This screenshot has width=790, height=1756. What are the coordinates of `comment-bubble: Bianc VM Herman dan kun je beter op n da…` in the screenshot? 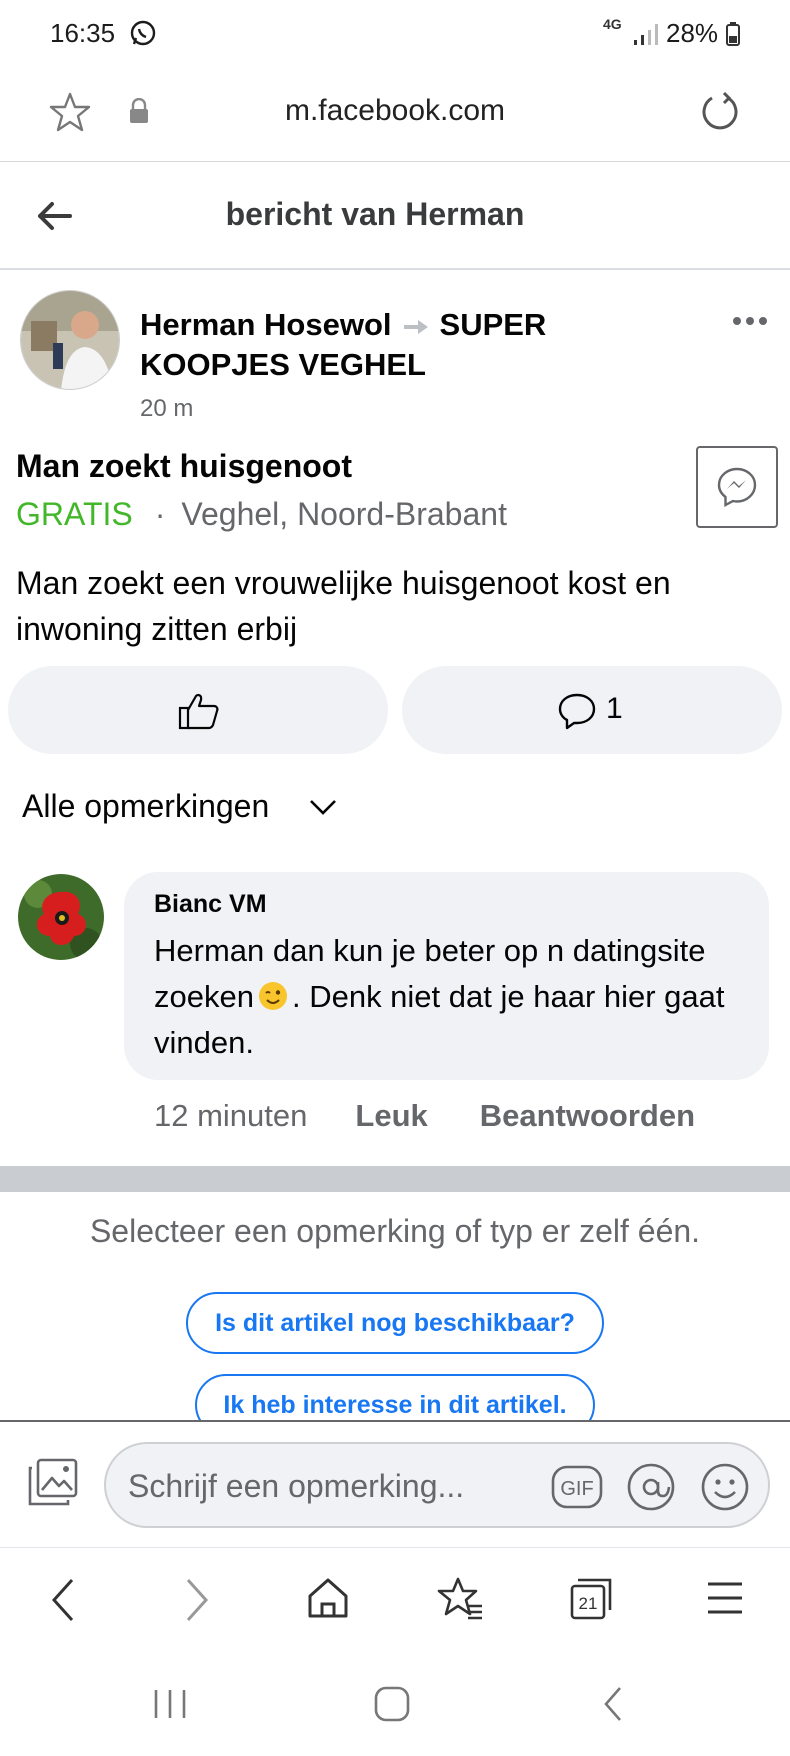 It's located at (446, 976).